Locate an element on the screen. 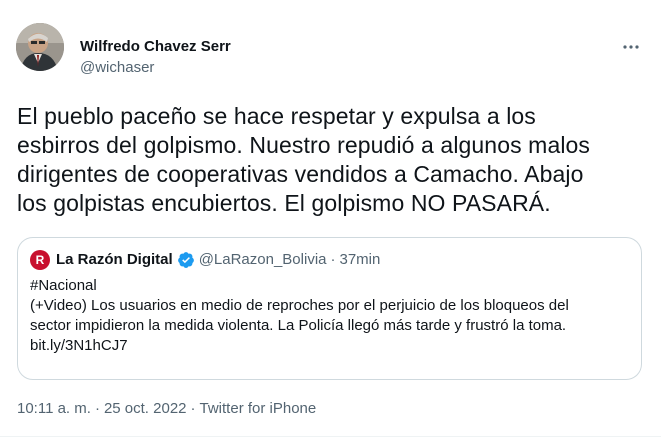 This screenshot has width=661, height=437. quoted-time: 37min is located at coordinates (360, 260).